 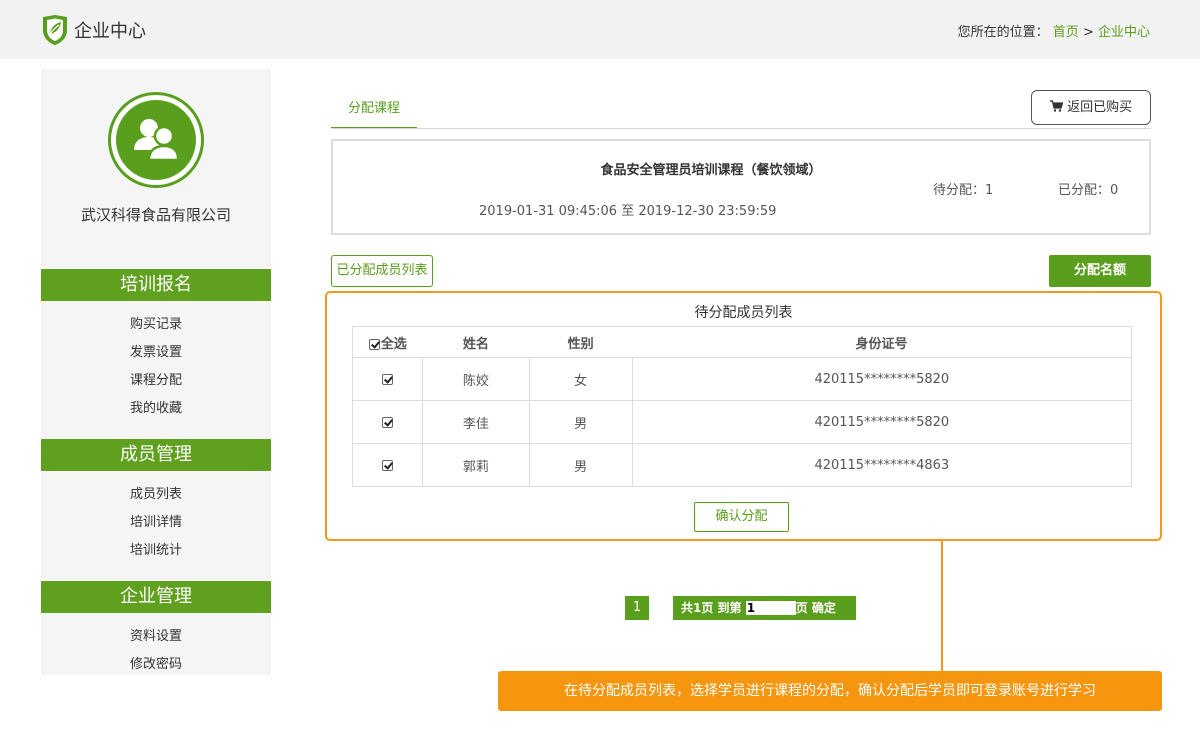 I want to click on company-name: 武汉科得食品有限公司, so click(x=155, y=215).